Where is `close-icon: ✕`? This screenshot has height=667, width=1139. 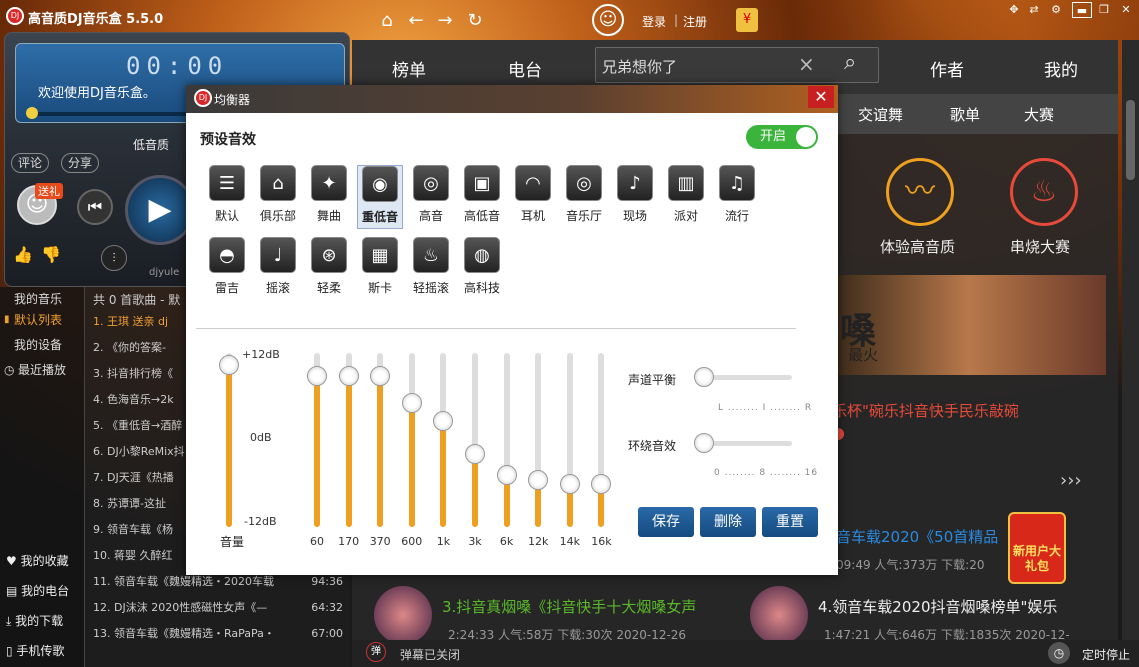
close-icon: ✕ is located at coordinates (1126, 10).